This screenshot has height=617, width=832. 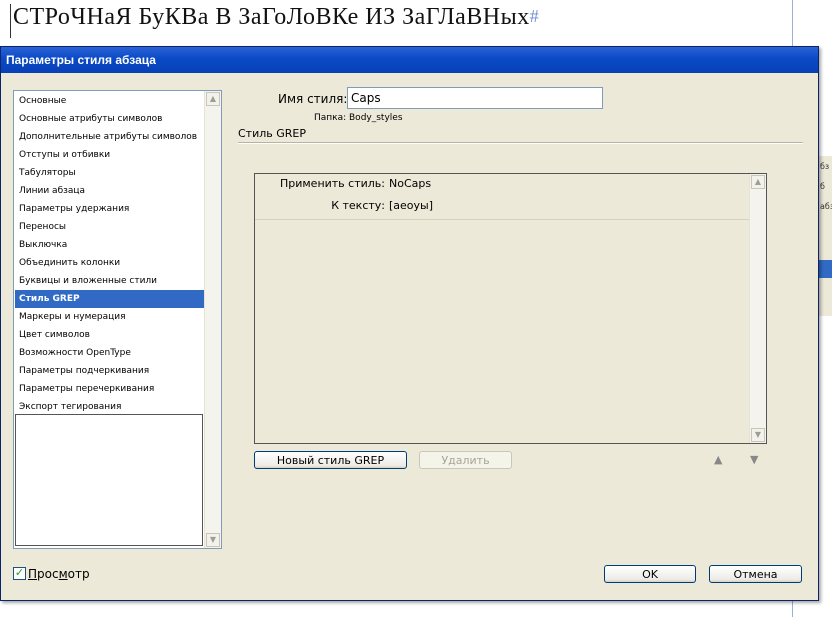 I want to click on category-item: Табуляторы, so click(x=109, y=173).